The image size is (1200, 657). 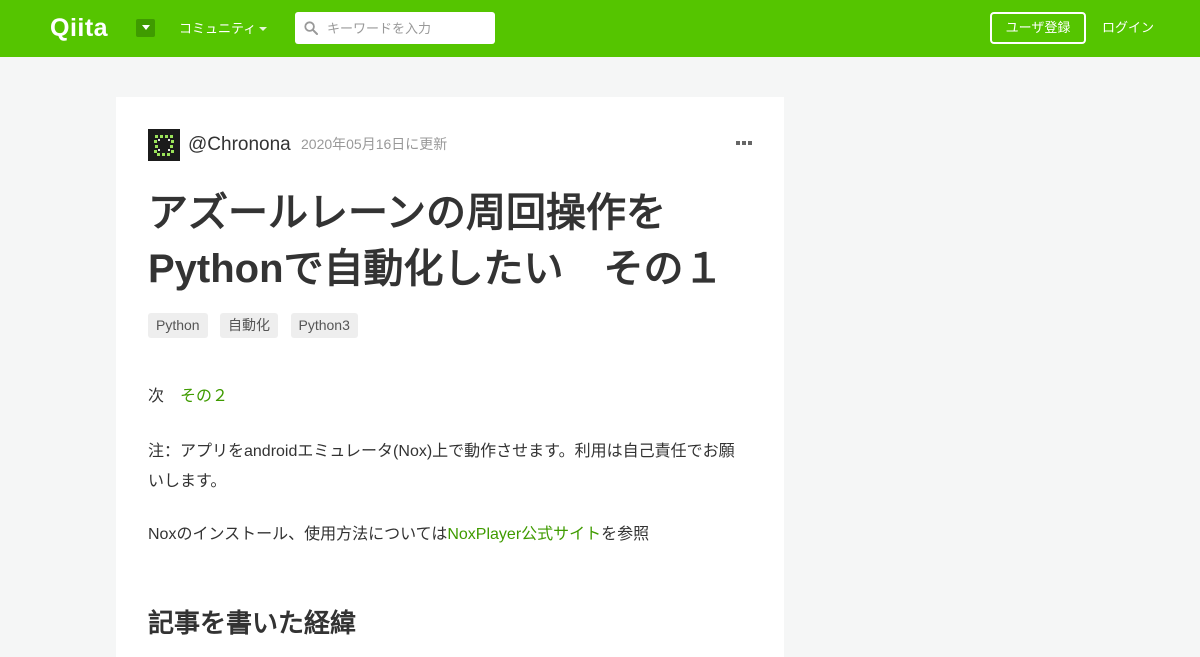 I want to click on article-title: アズールレーンの周回操作を Pythonで自動化したい その１, so click(x=458, y=241).